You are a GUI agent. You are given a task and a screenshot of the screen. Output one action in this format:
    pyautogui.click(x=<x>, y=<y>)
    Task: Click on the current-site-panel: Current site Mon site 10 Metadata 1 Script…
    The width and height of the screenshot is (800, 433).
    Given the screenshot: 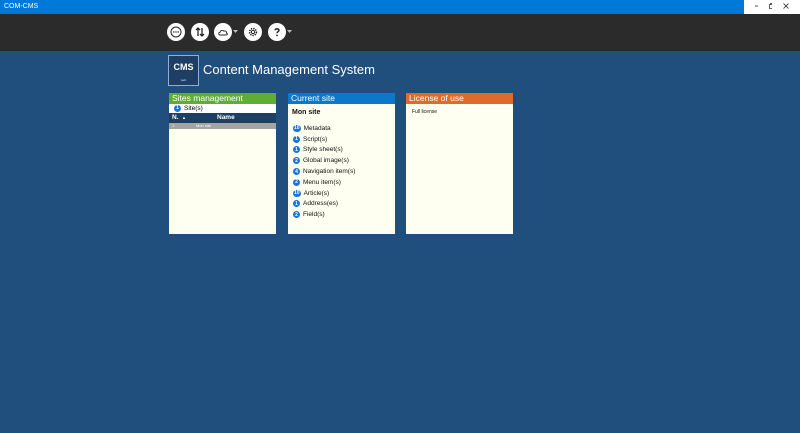 What is the action you would take?
    pyautogui.click(x=341, y=163)
    